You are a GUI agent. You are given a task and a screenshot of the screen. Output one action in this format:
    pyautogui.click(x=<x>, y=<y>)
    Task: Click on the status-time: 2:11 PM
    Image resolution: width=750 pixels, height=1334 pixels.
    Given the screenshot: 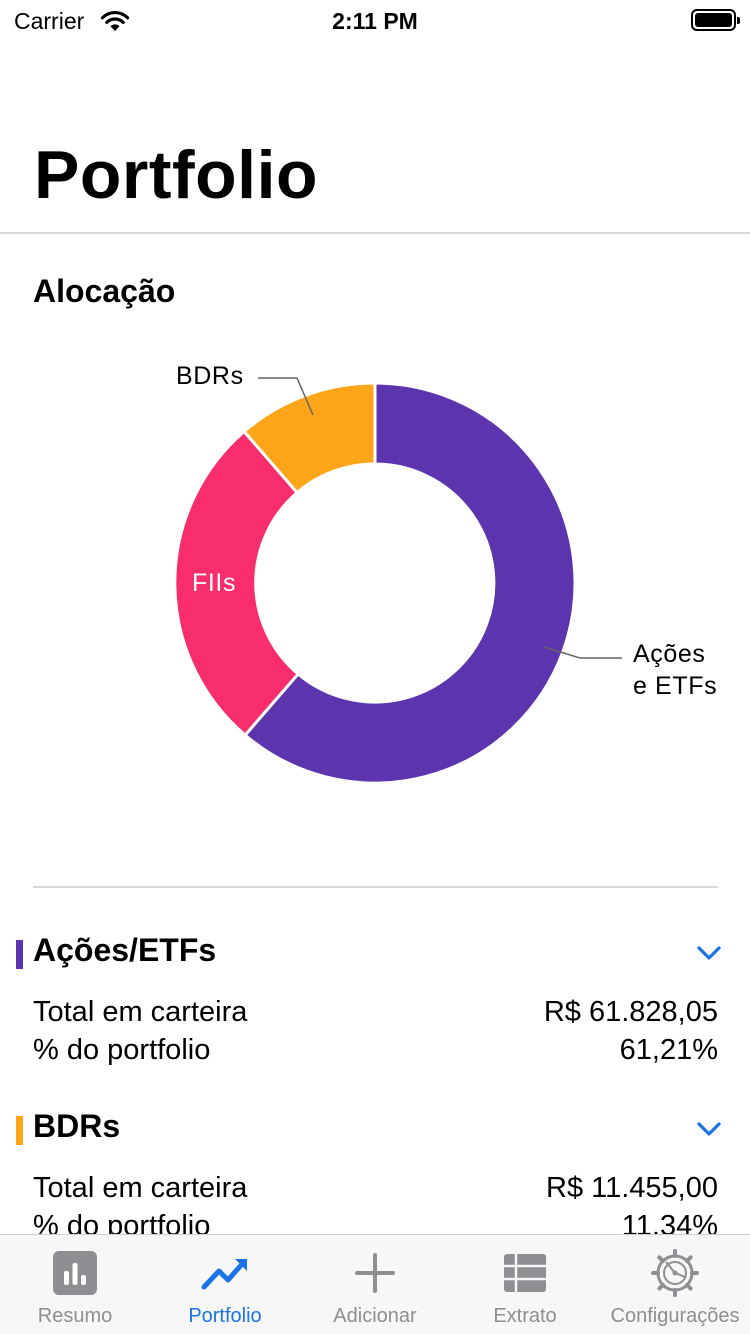 What is the action you would take?
    pyautogui.click(x=375, y=21)
    